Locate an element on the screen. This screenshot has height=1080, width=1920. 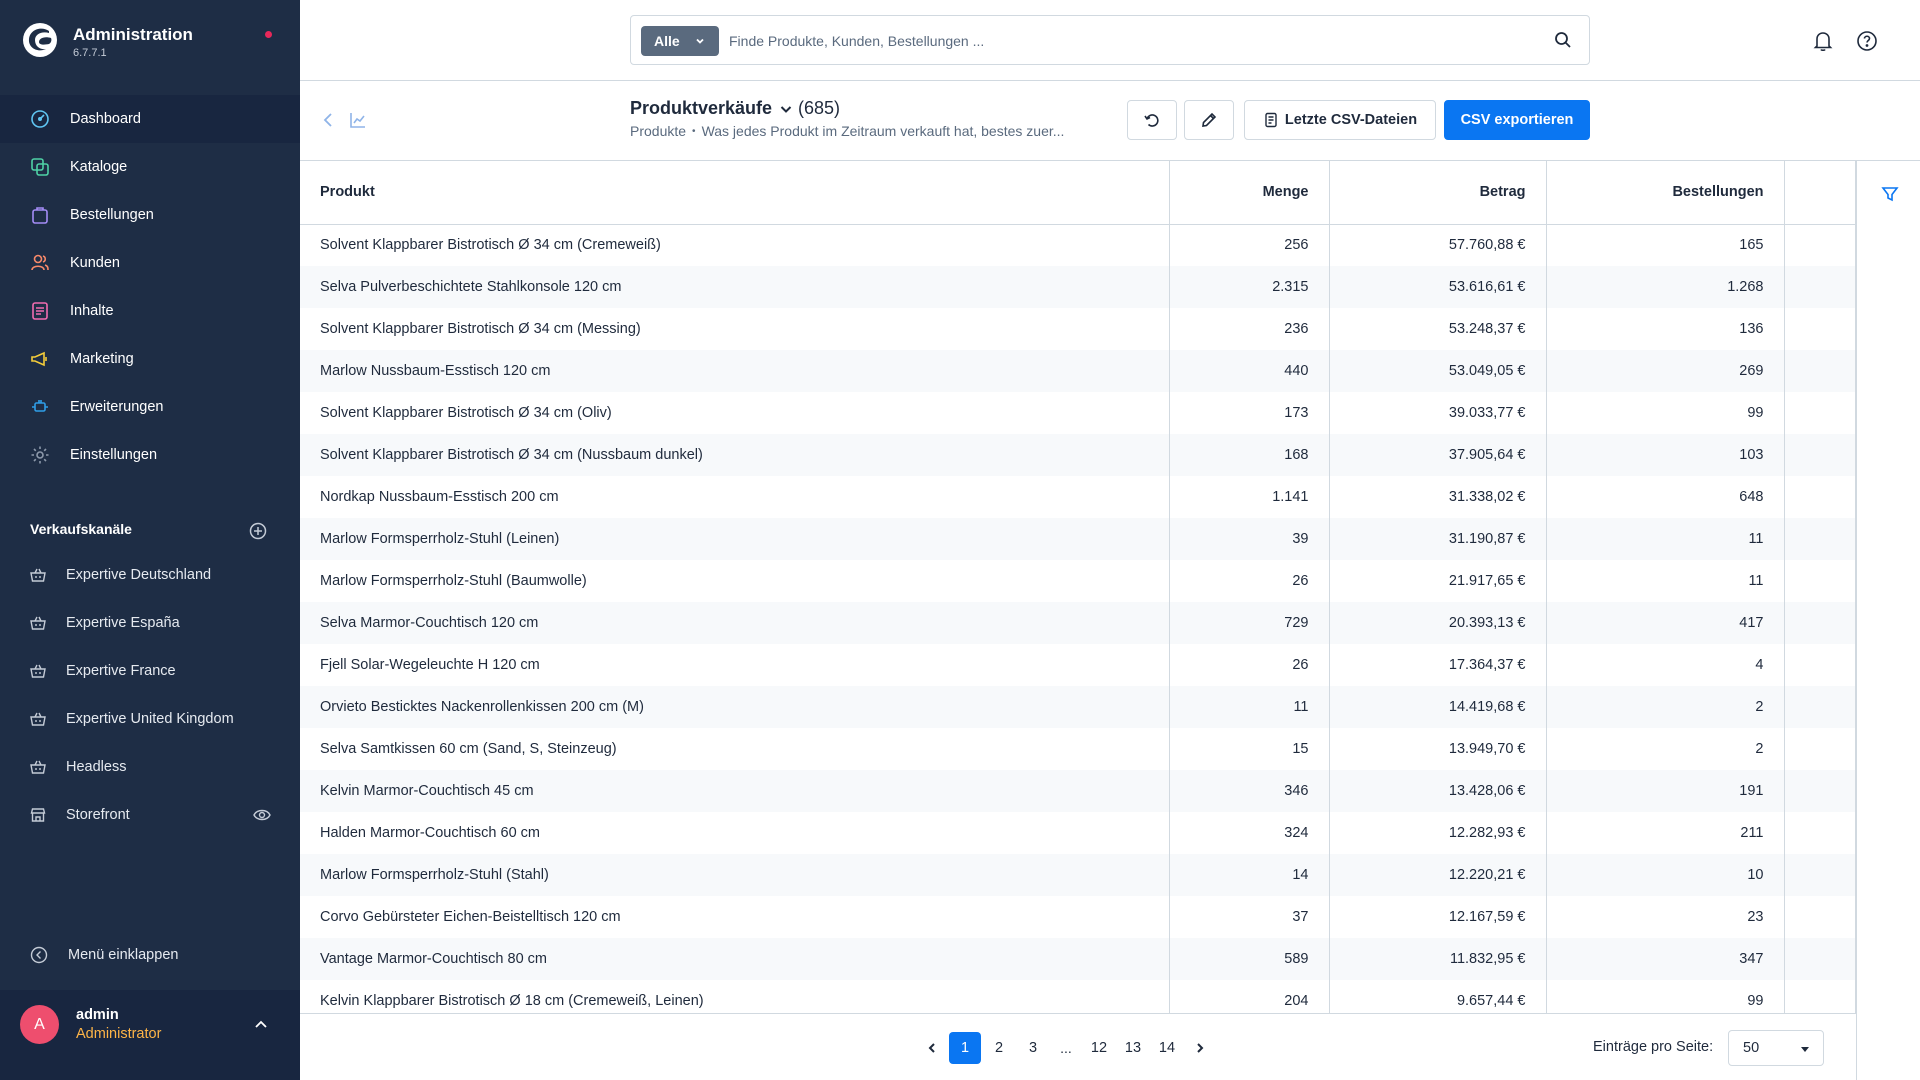
shopware-logo-icon is located at coordinates (40, 40).